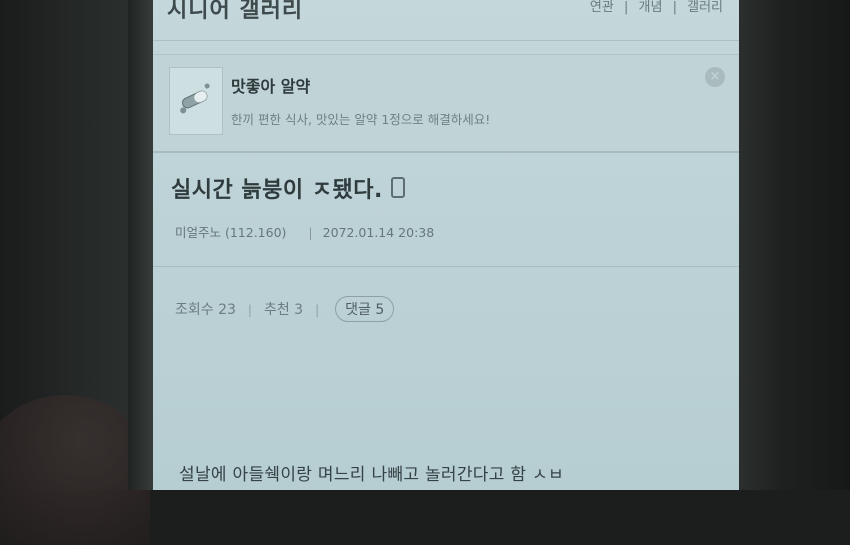 This screenshot has width=850, height=545. What do you see at coordinates (305, 232) in the screenshot?
I see `post-meta: 미얼주노 (112.160) | 2072.01.14 20:38` at bounding box center [305, 232].